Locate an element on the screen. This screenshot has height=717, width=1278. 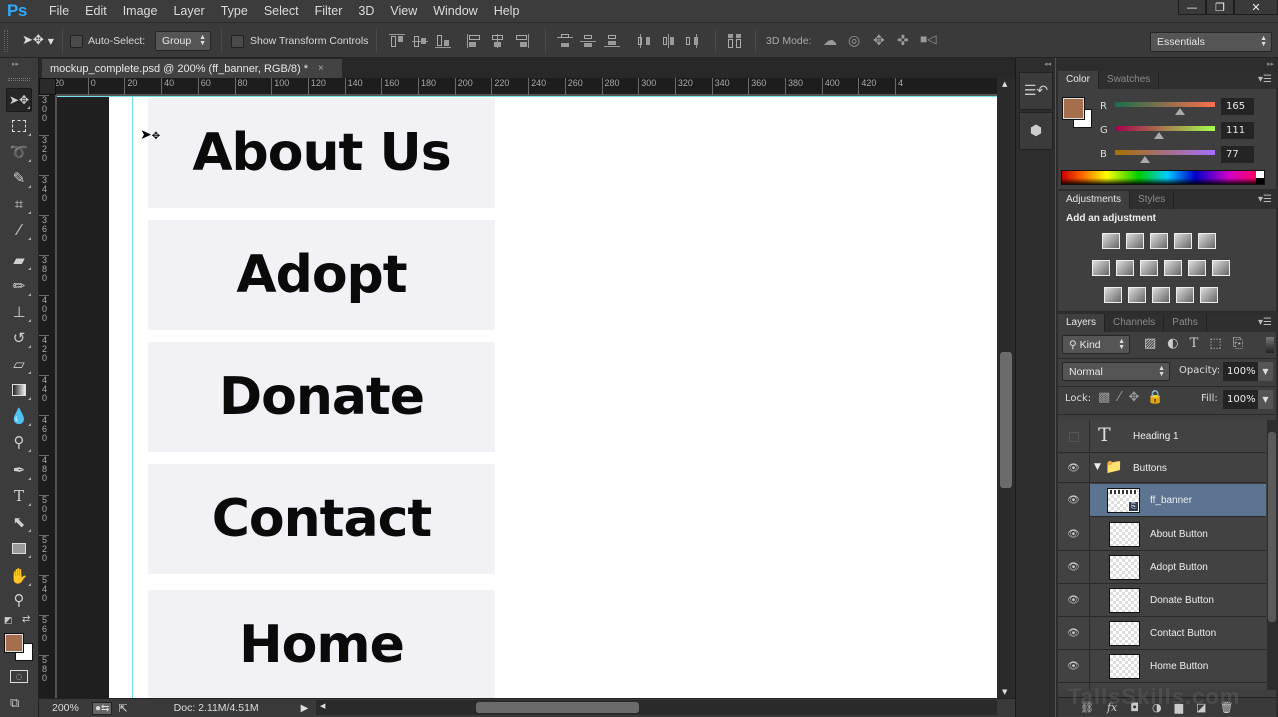
filter-adjustment-icon: ◐ is located at coordinates (1178, 343).